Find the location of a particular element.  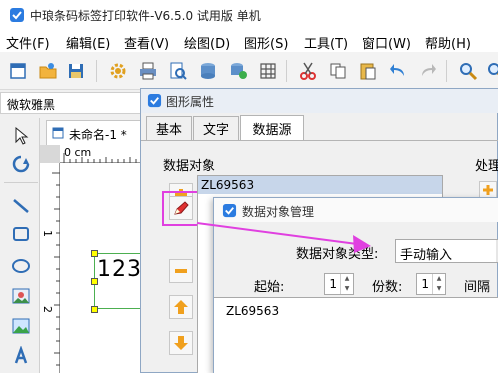

menu-tools: 工具(T) is located at coordinates (326, 42).